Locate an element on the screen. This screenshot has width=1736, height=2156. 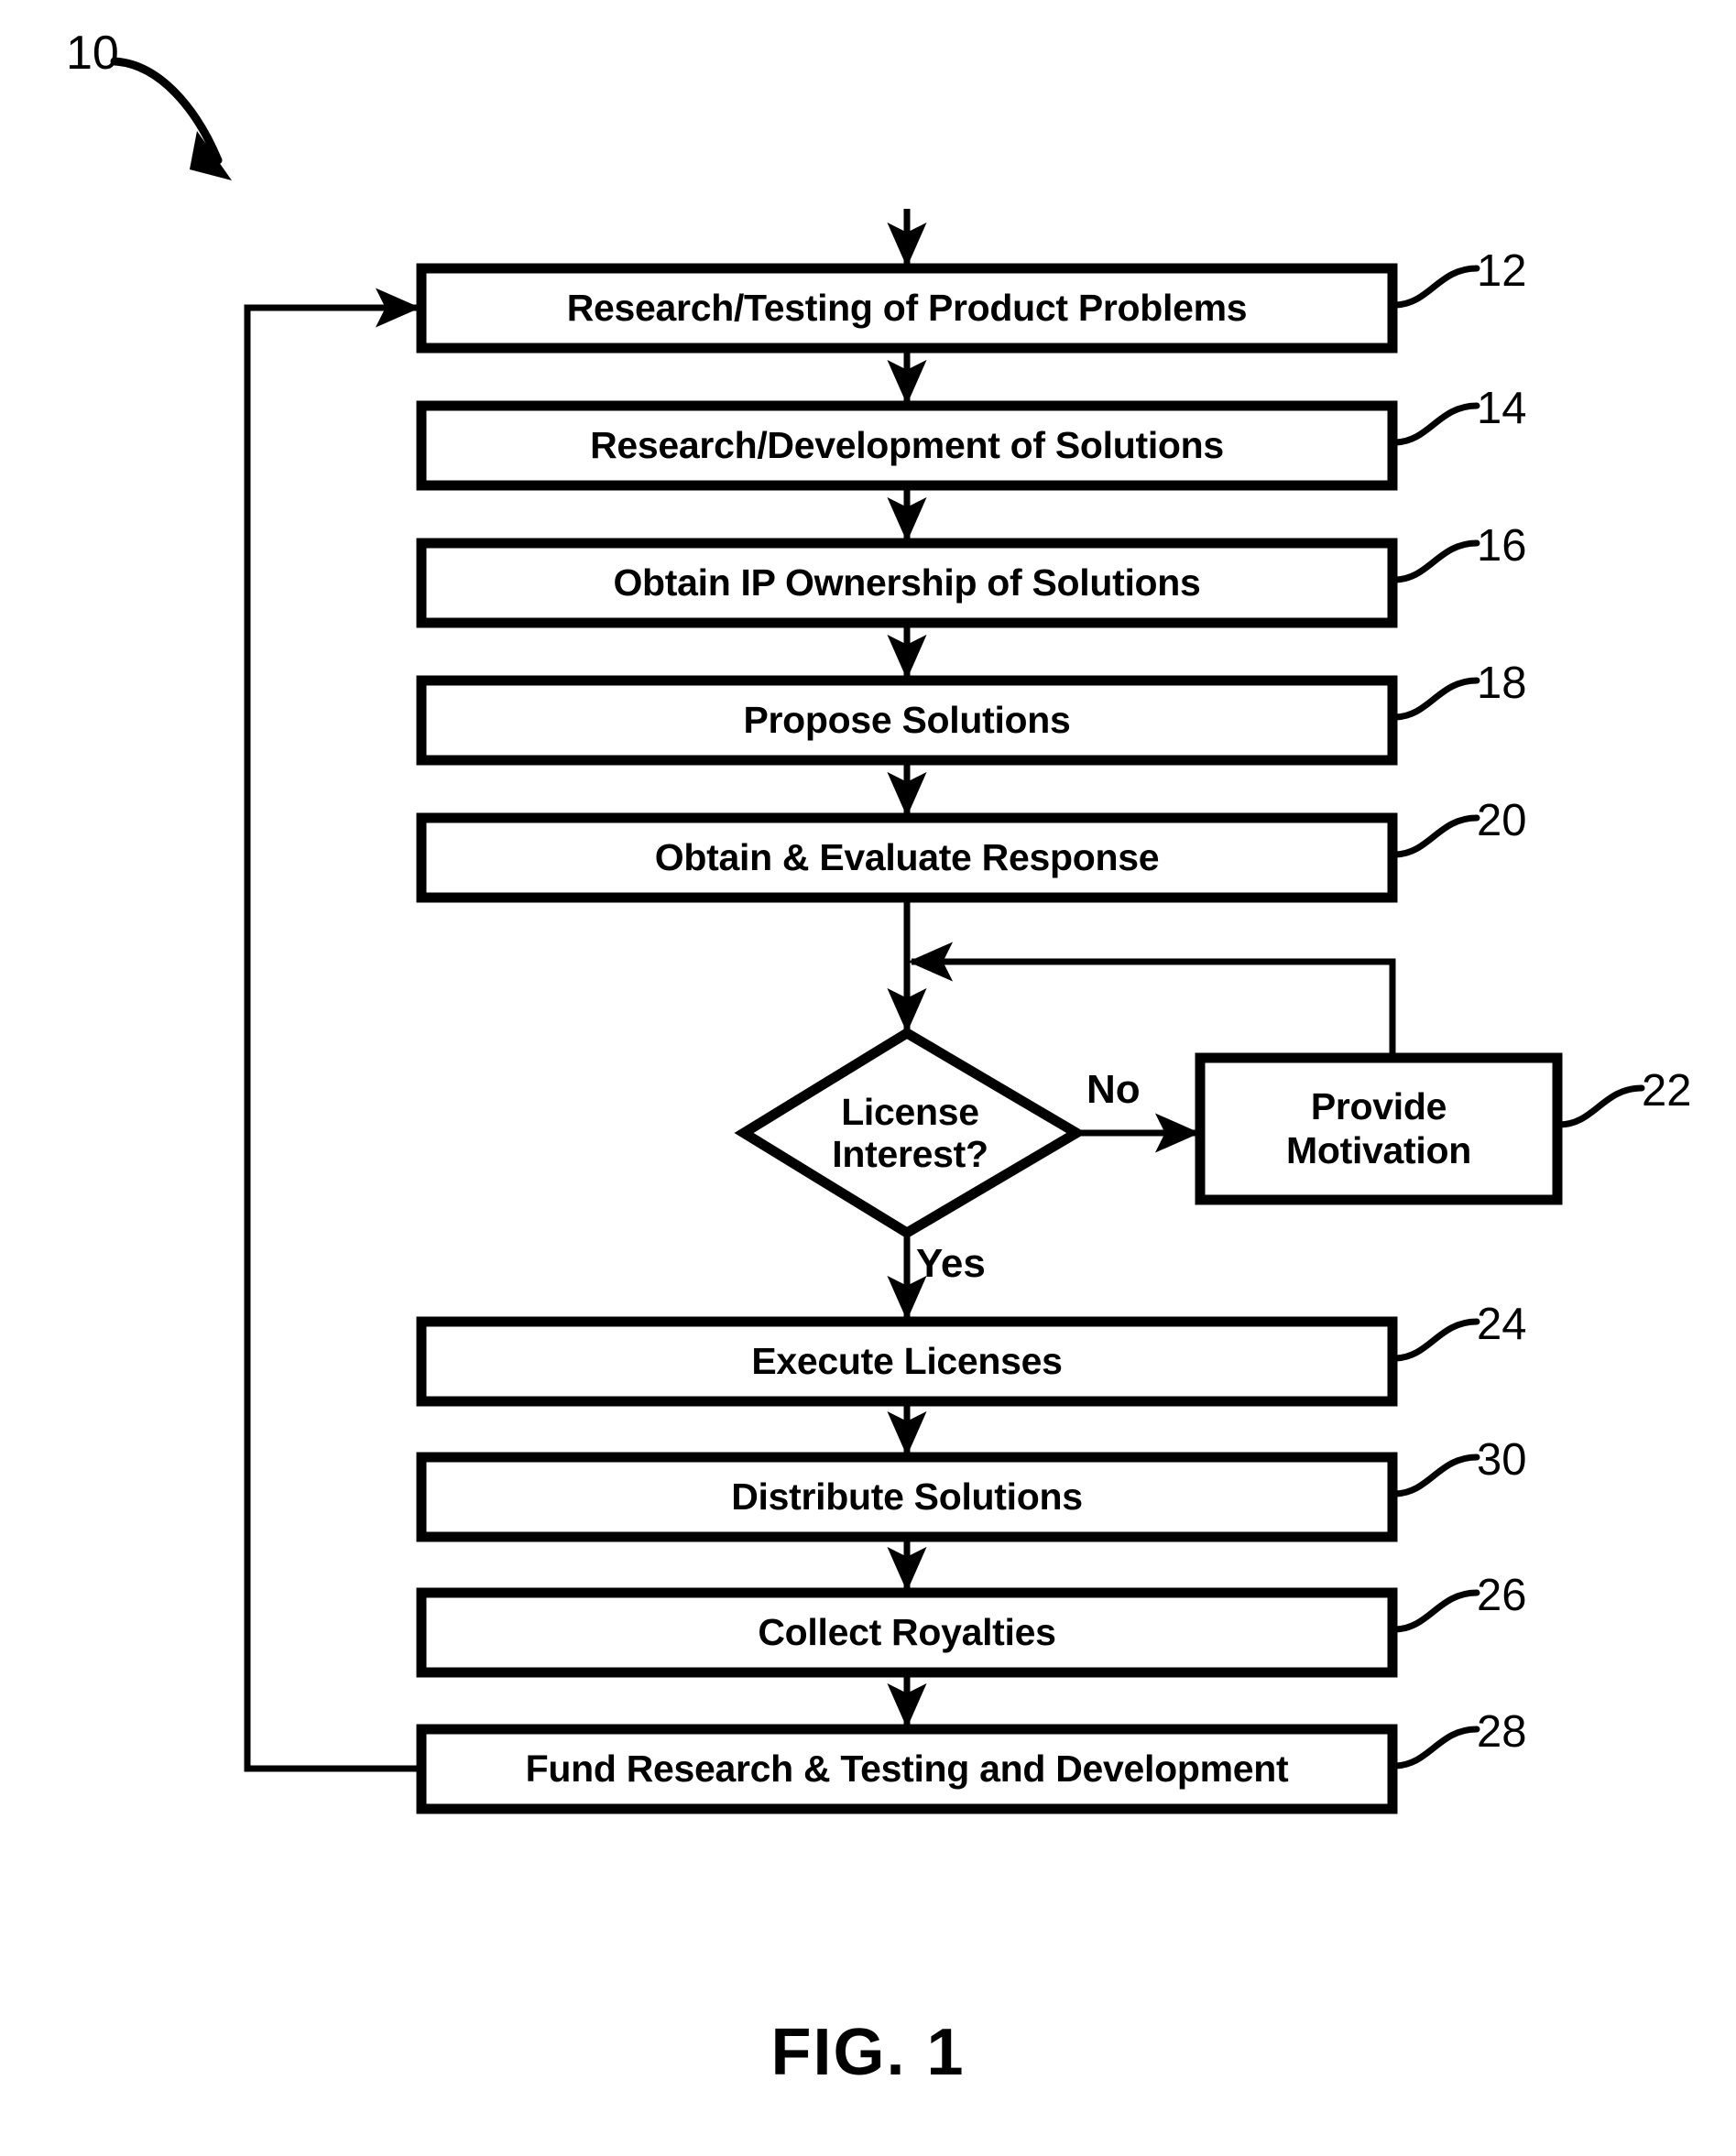
figure-caption: FIG. 1 is located at coordinates (868, 2052).